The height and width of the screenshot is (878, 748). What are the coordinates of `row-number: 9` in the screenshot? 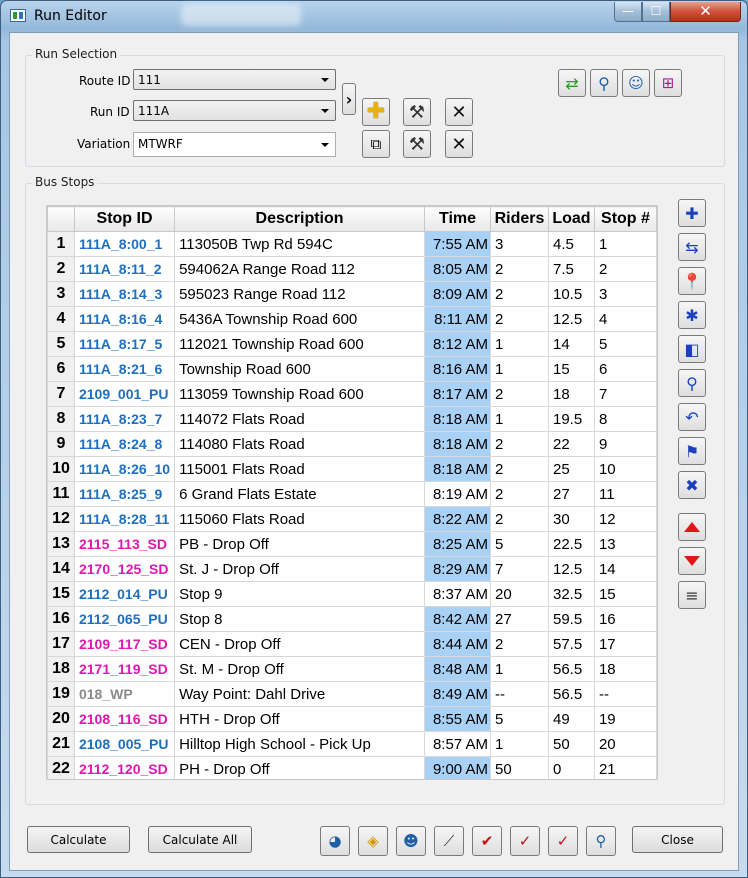 It's located at (61, 444).